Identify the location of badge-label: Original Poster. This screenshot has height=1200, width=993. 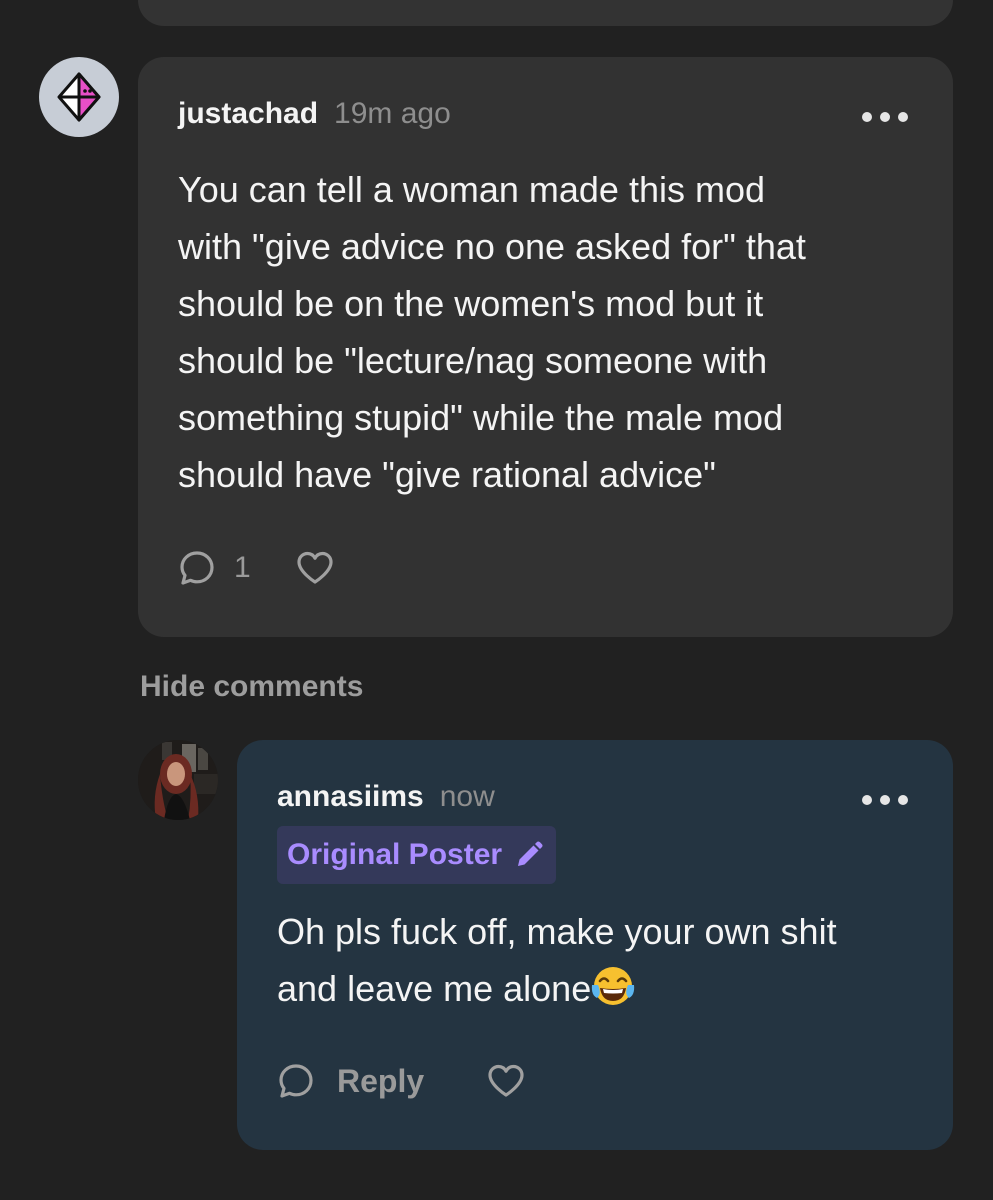
(395, 854).